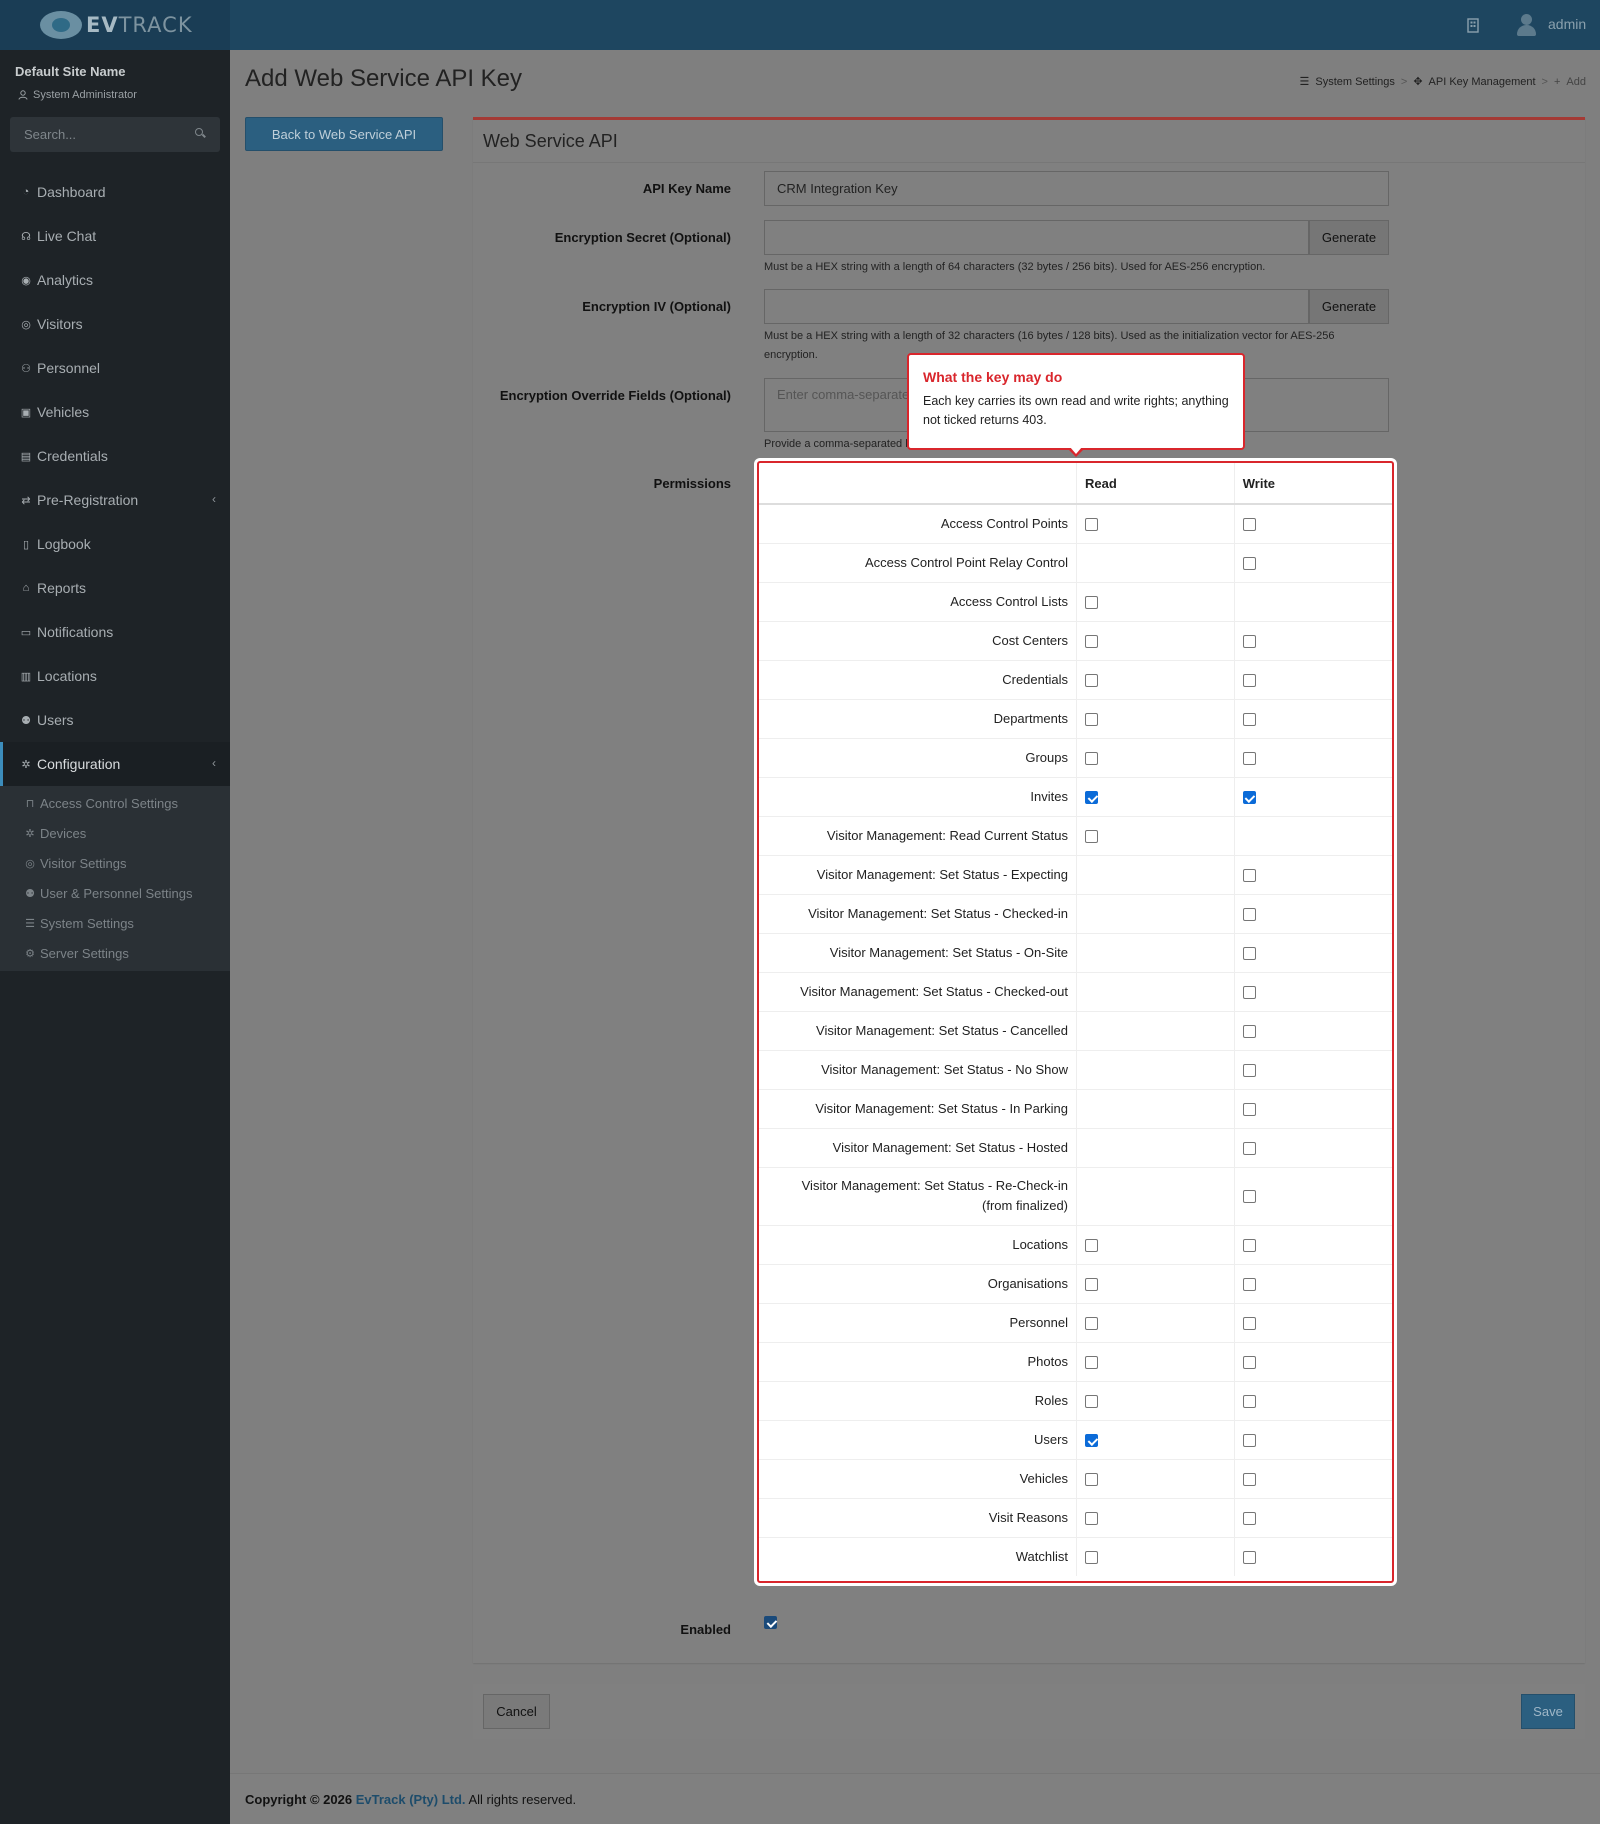  What do you see at coordinates (344, 134) in the screenshot?
I see `back-to-web-service-api-button: Back to Web Service API` at bounding box center [344, 134].